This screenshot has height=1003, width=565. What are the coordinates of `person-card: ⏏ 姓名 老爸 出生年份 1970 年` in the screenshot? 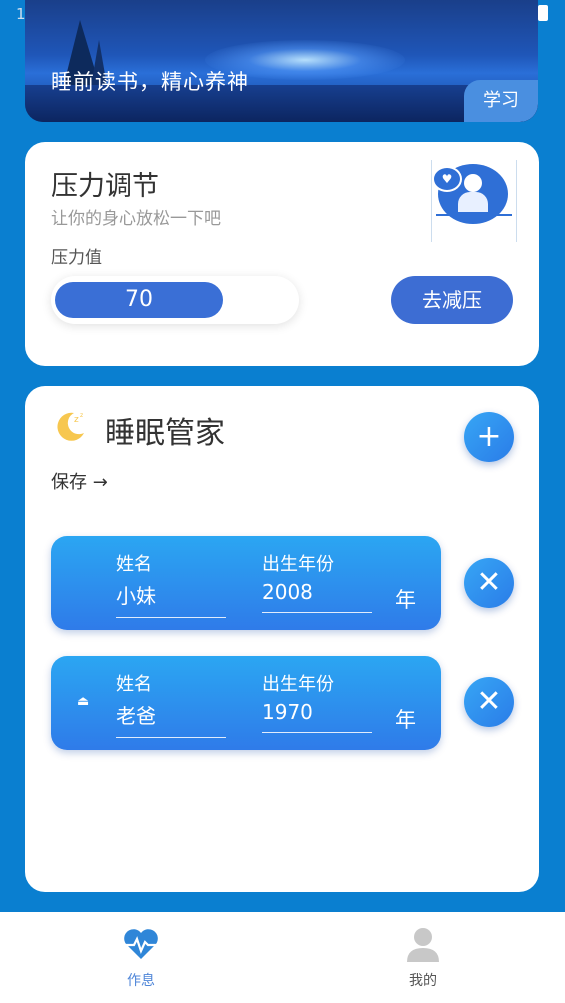 It's located at (246, 703).